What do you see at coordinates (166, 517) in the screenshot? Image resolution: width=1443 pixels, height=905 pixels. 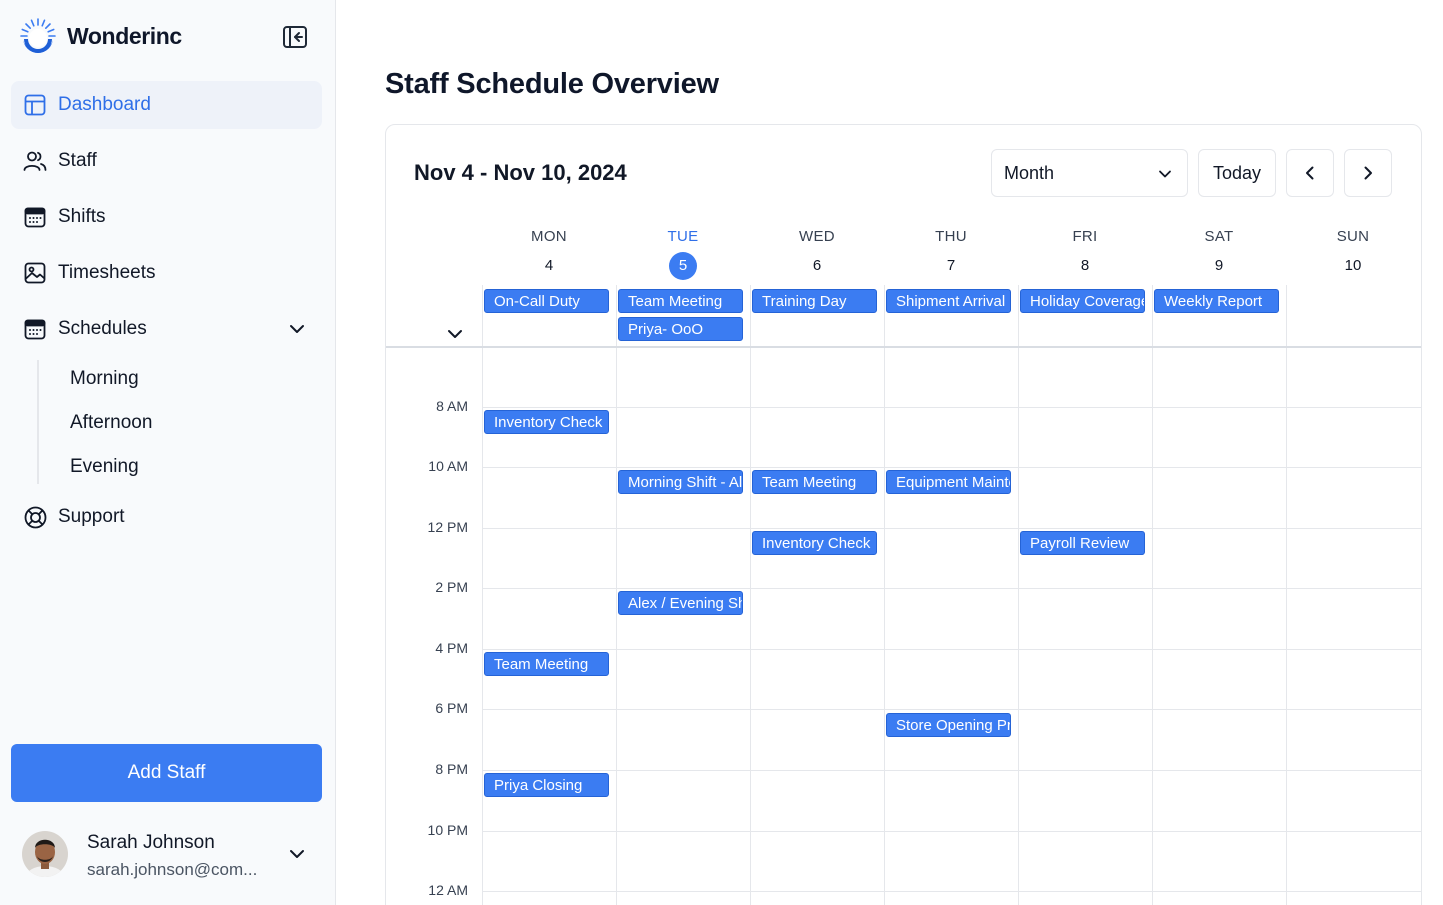 I see `sidebar-item-support: Support` at bounding box center [166, 517].